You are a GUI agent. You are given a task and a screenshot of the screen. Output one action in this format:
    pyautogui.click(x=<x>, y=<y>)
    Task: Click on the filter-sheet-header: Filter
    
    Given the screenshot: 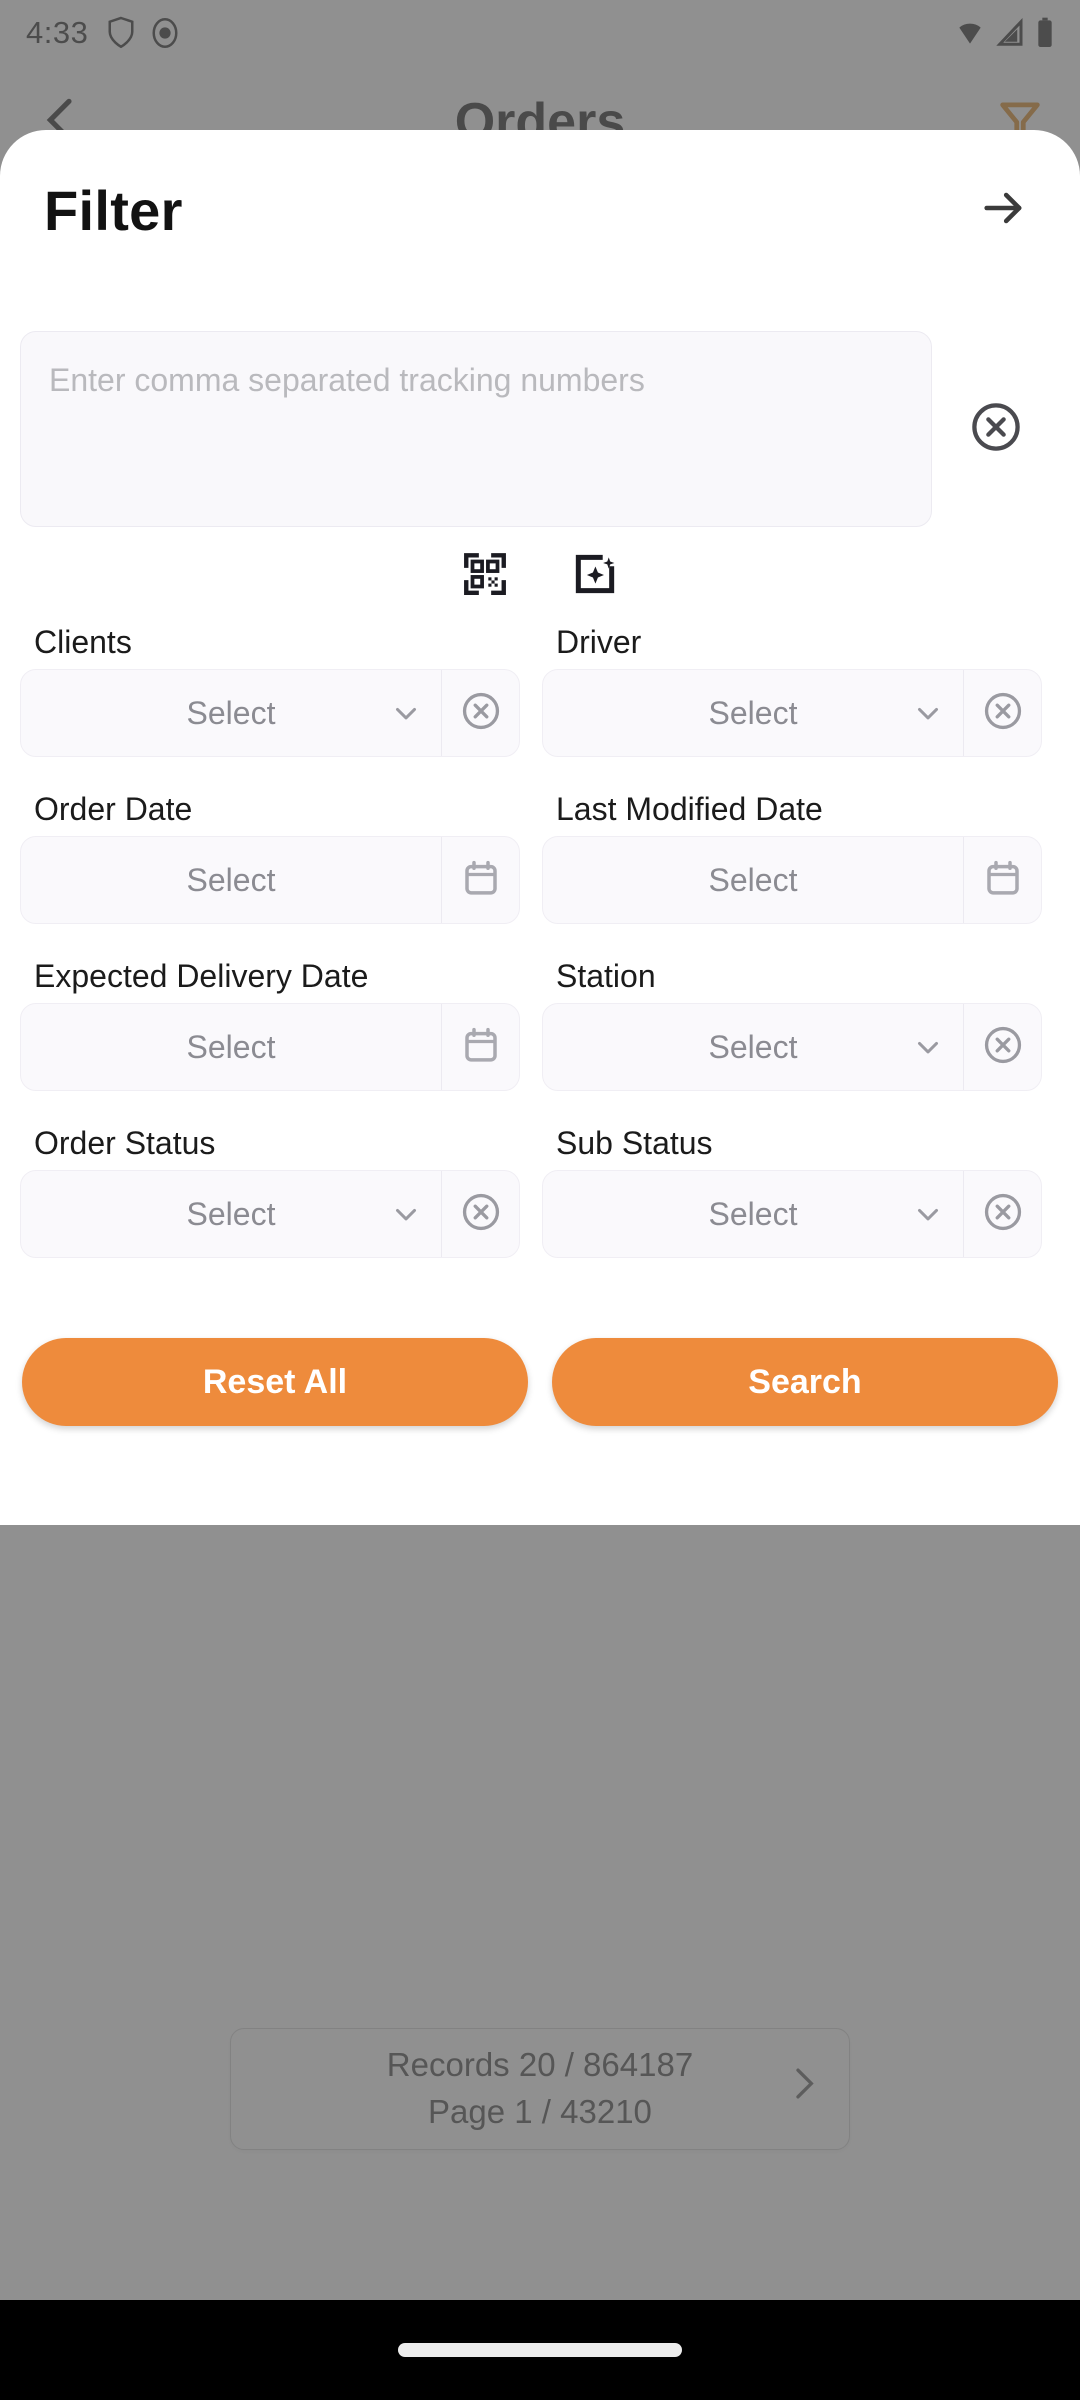 What is the action you would take?
    pyautogui.click(x=540, y=187)
    